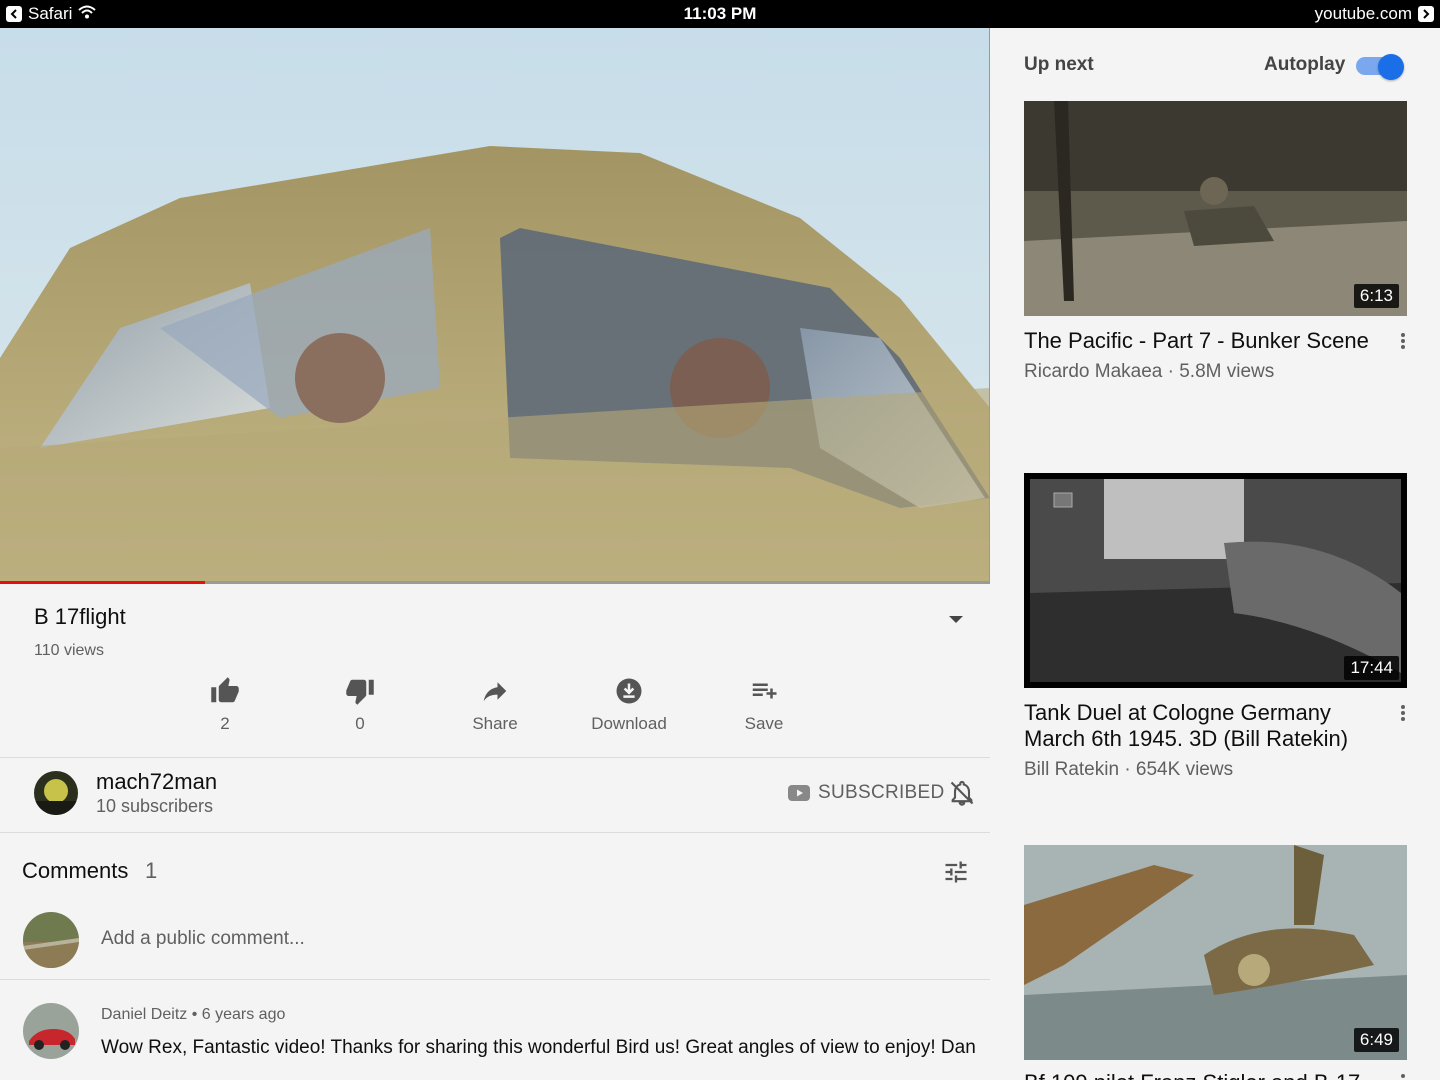 The height and width of the screenshot is (1080, 1440). What do you see at coordinates (1204, 1075) in the screenshot?
I see `recommendation-title: Bf 109 pilot Franz Stigler and B-17` at bounding box center [1204, 1075].